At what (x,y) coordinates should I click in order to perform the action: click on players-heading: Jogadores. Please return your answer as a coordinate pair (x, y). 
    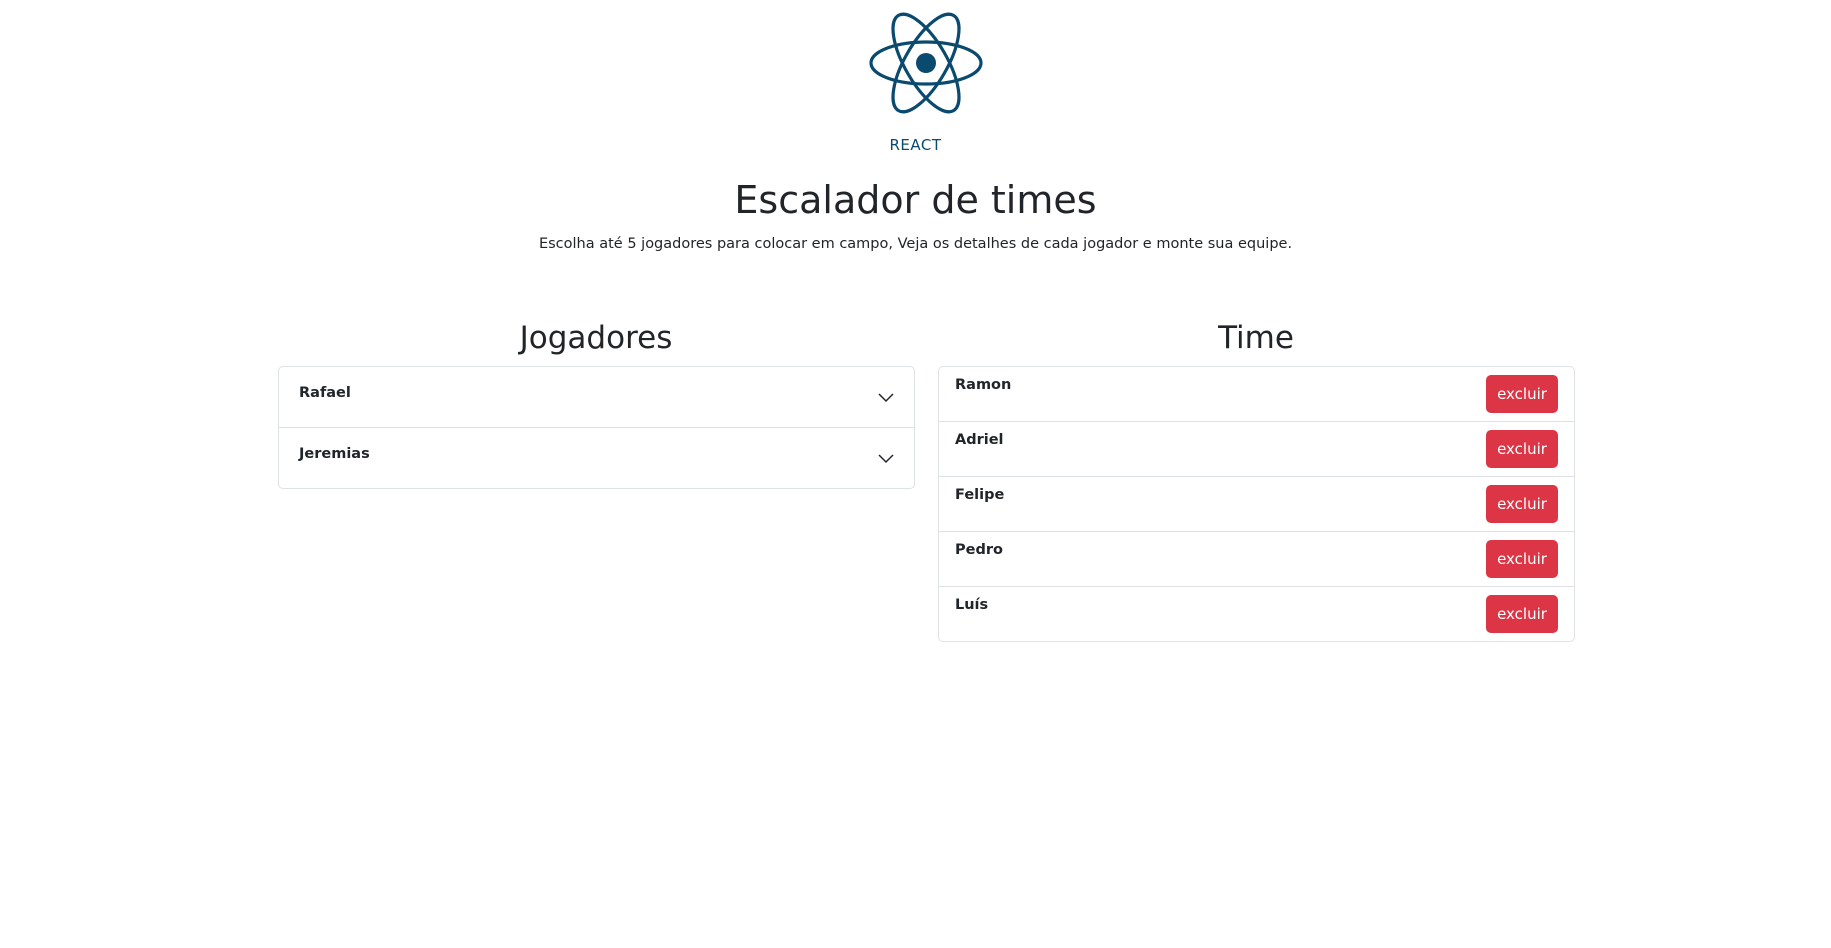
    Looking at the image, I should click on (596, 338).